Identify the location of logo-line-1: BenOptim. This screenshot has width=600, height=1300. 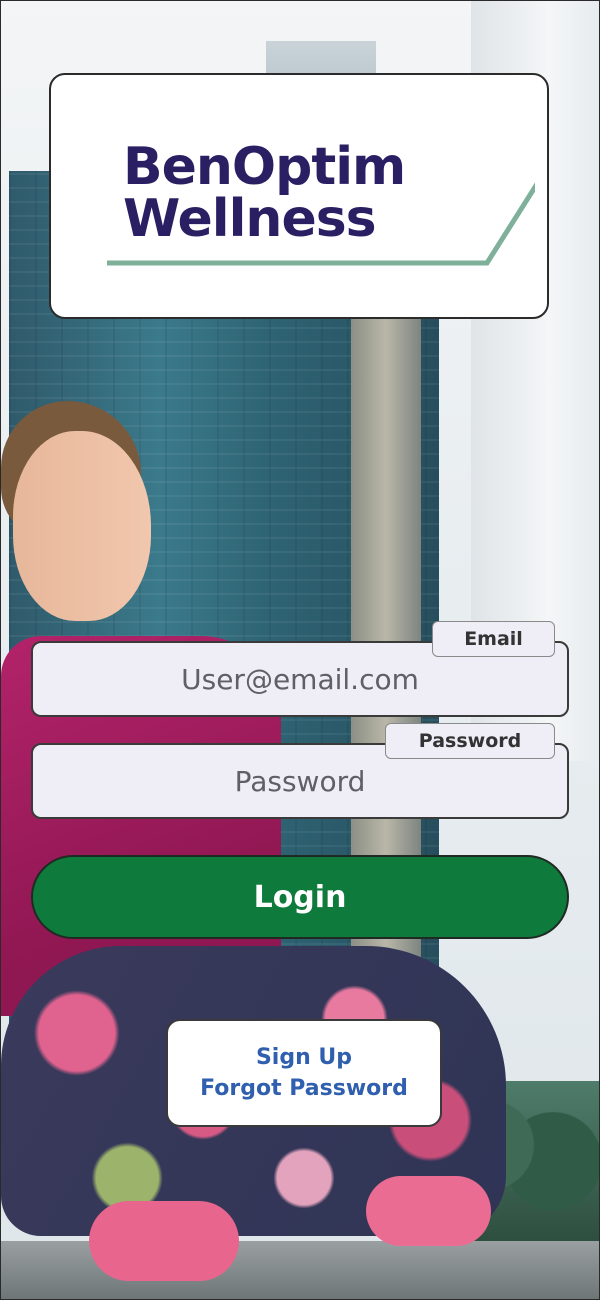
(264, 167).